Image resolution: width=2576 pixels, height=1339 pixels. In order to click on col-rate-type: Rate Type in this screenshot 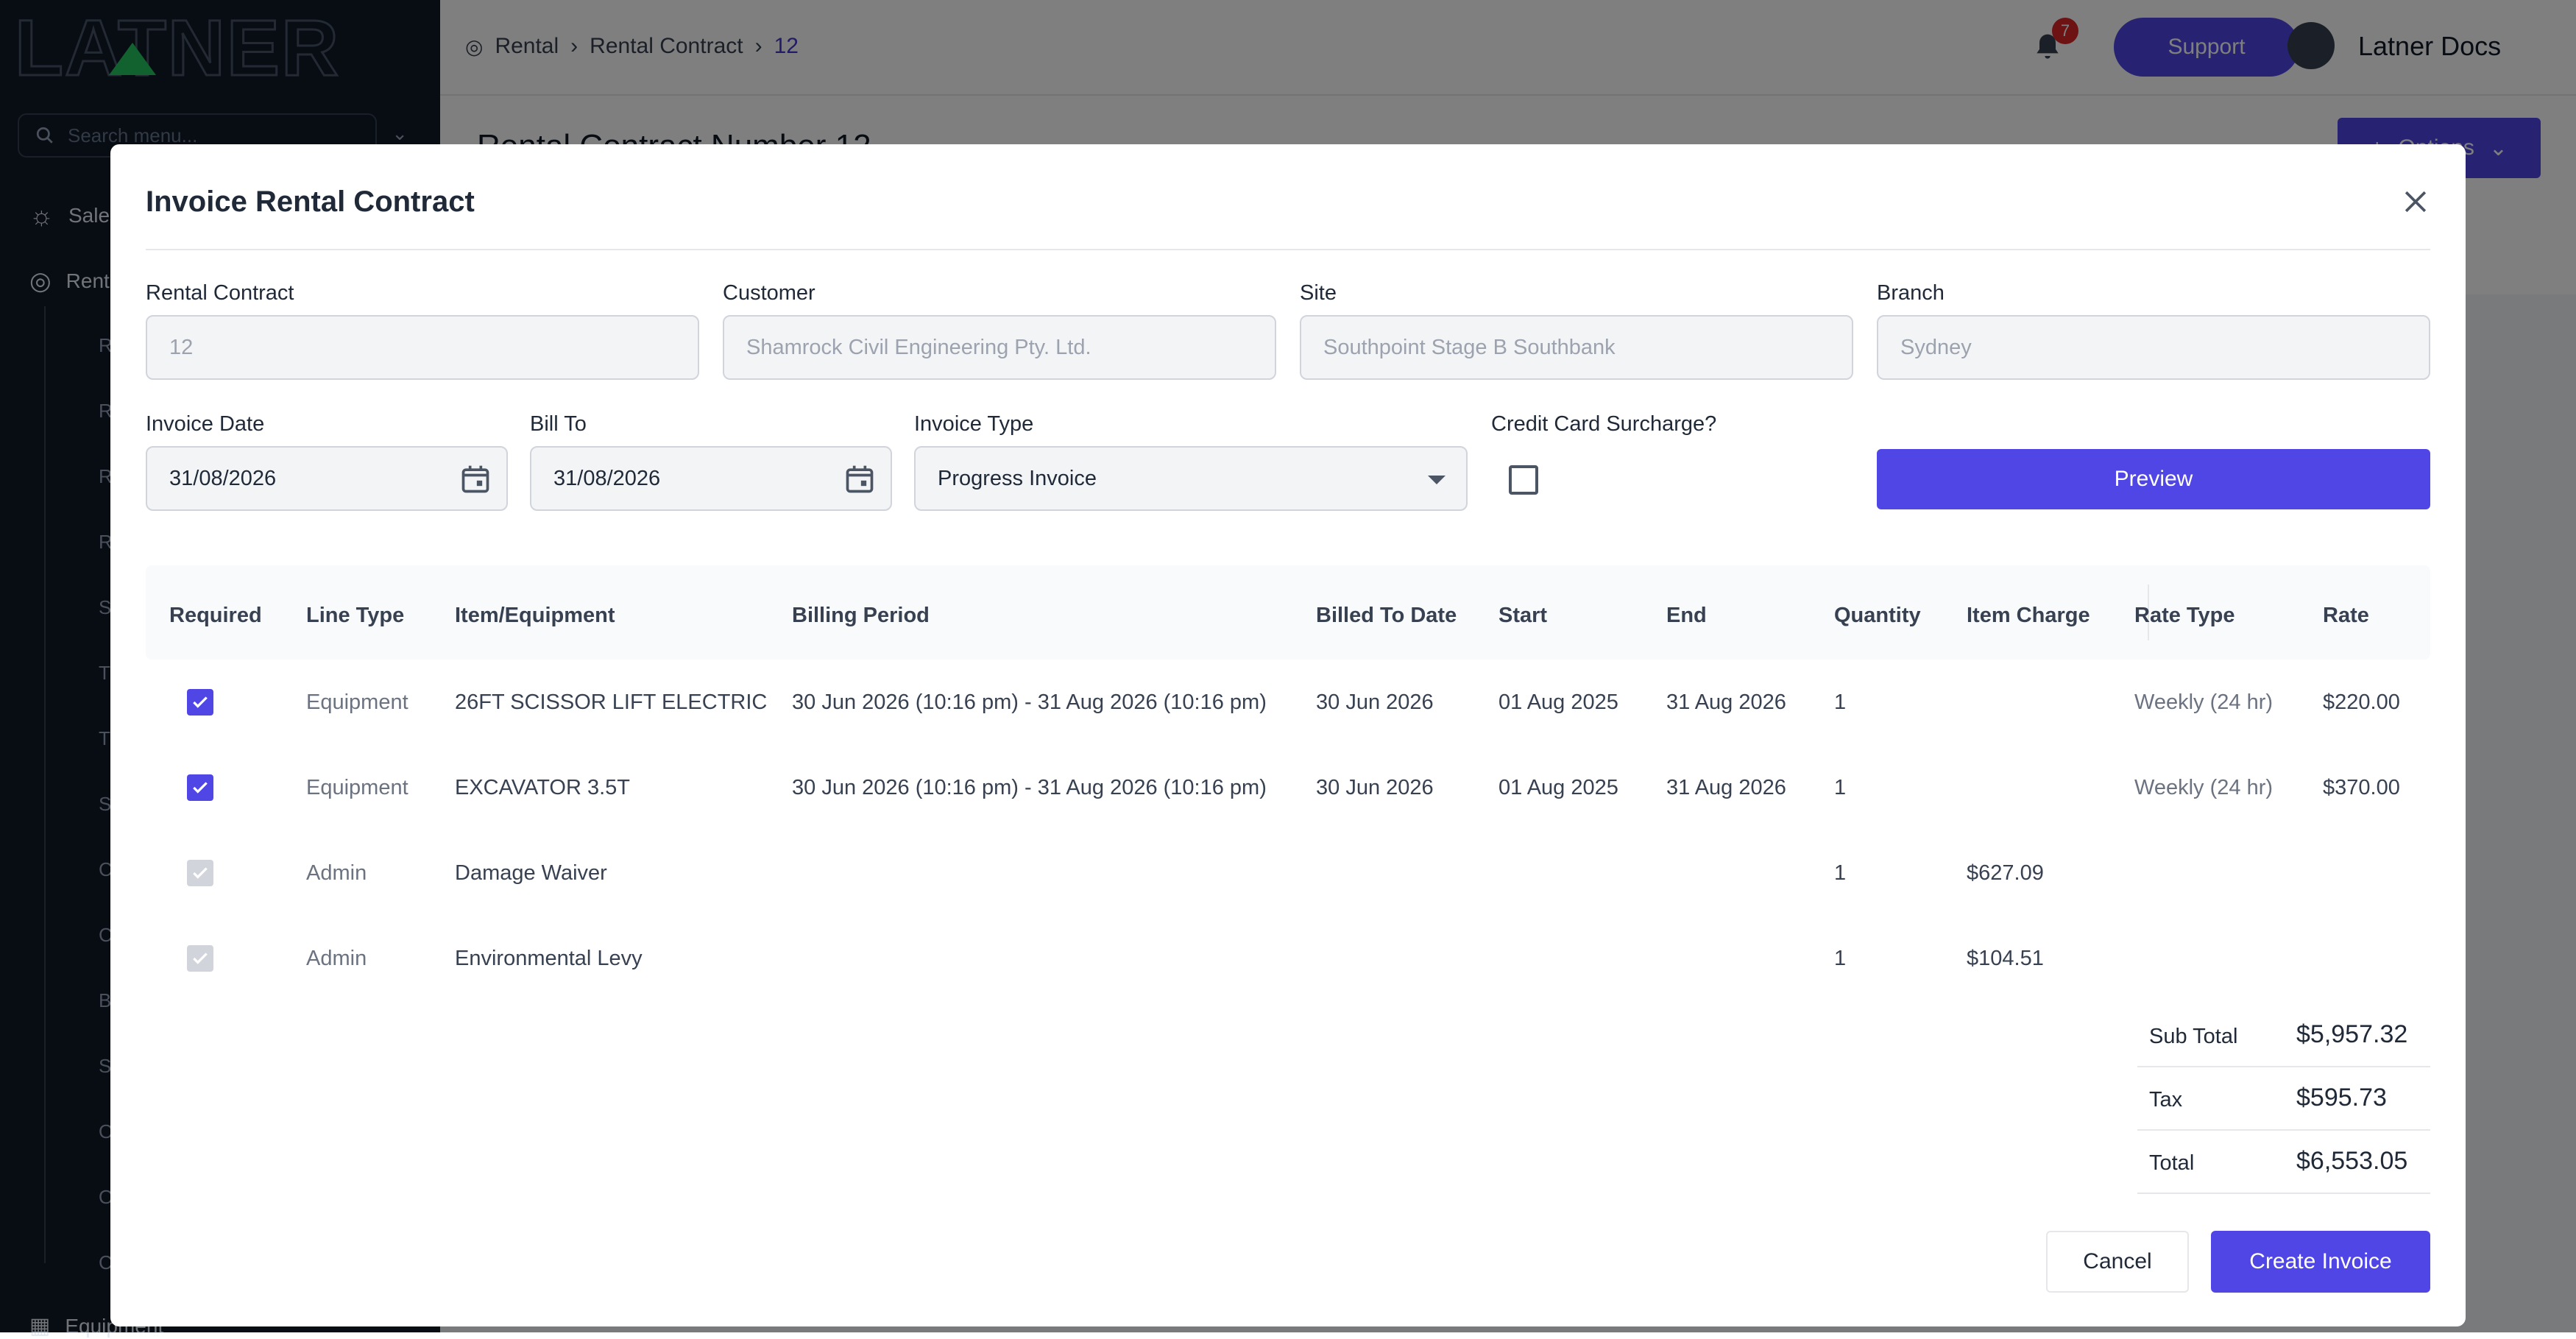, I will do `click(2184, 616)`.